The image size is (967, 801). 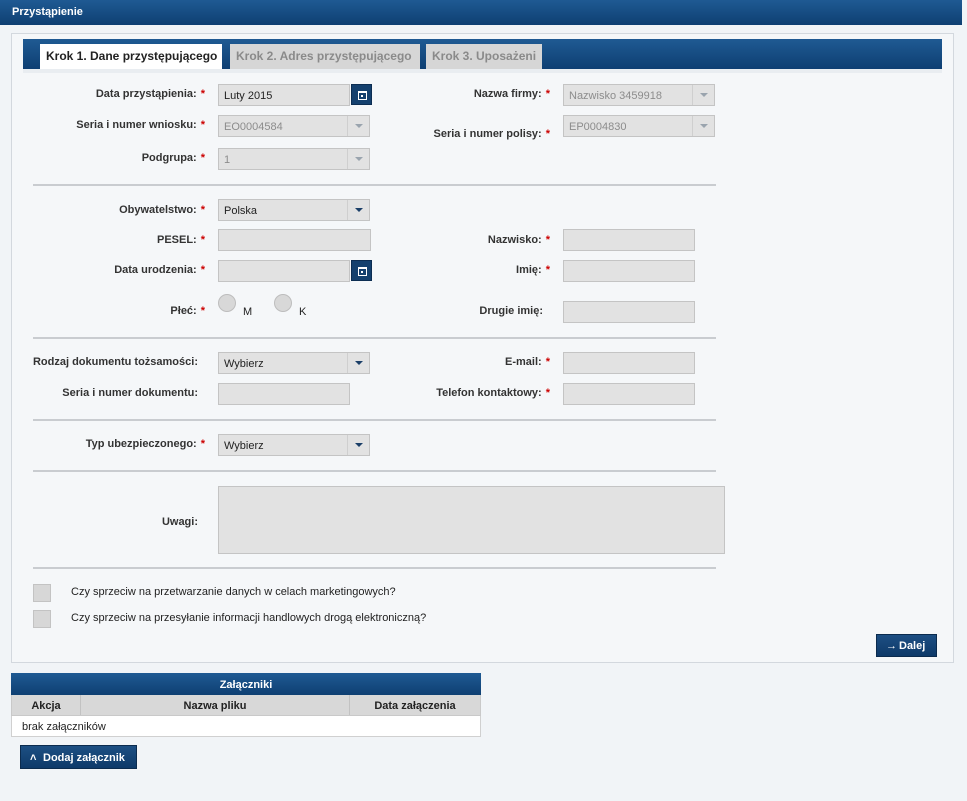 I want to click on label-text: Rodzaj dokumentu tożsamości:, so click(x=115, y=362).